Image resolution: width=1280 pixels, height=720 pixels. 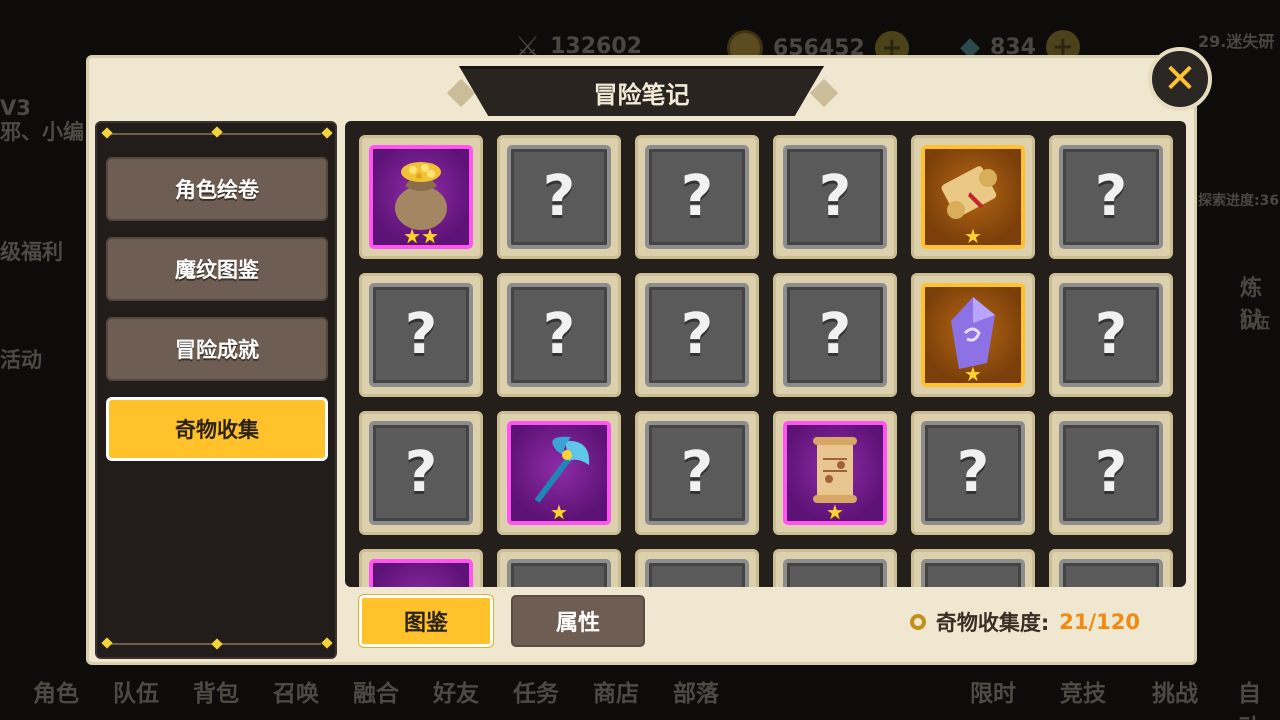 What do you see at coordinates (1259, 697) in the screenshot?
I see `nav-auto: 自动` at bounding box center [1259, 697].